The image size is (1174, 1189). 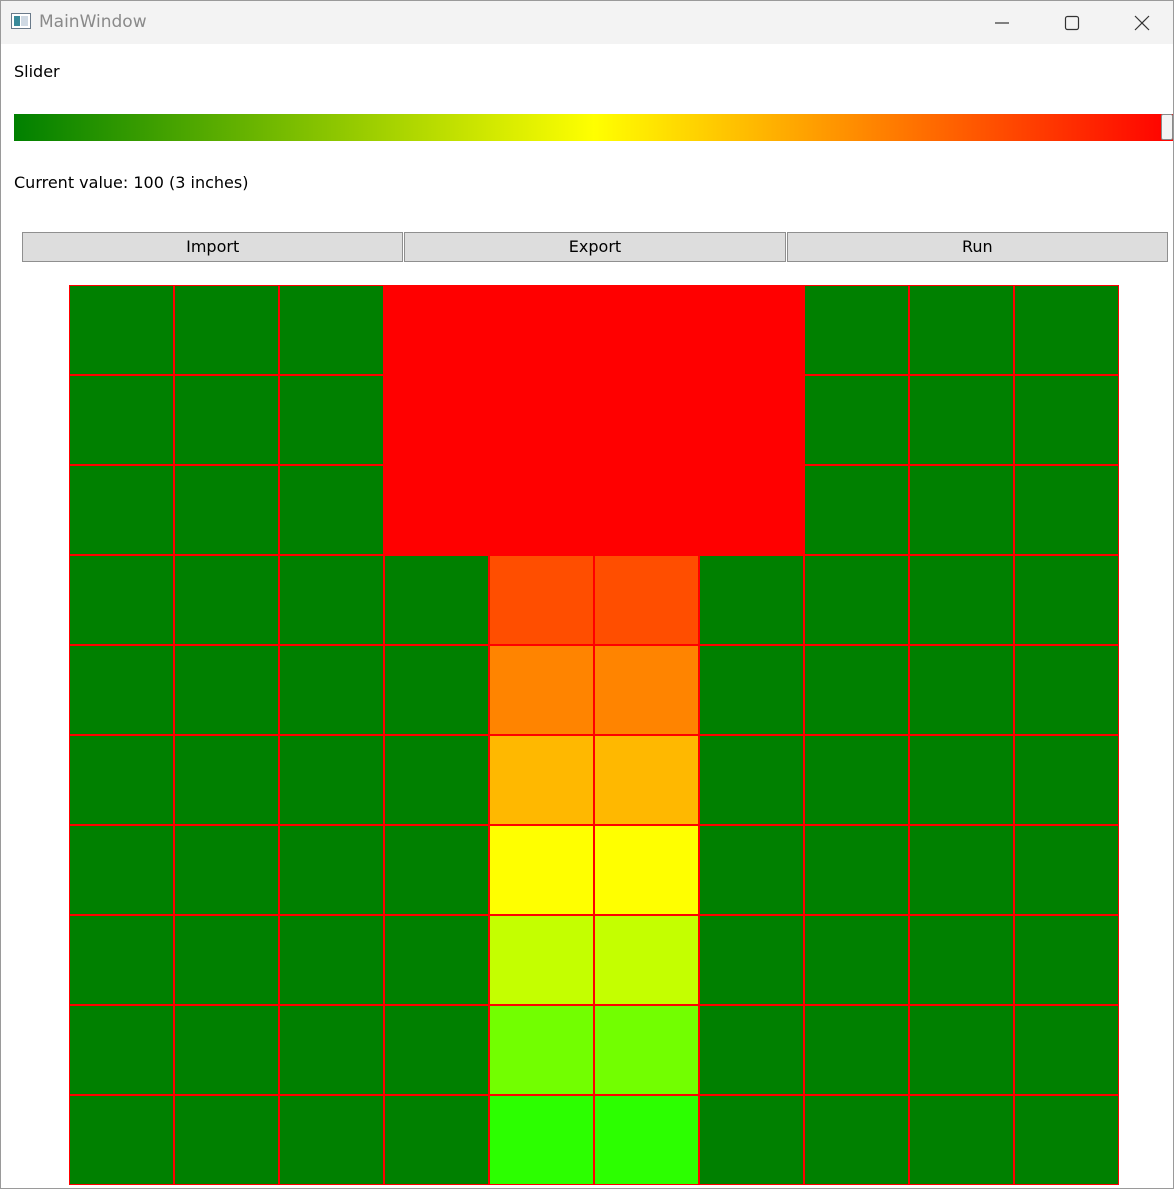 What do you see at coordinates (1140, 22) in the screenshot?
I see `close-button` at bounding box center [1140, 22].